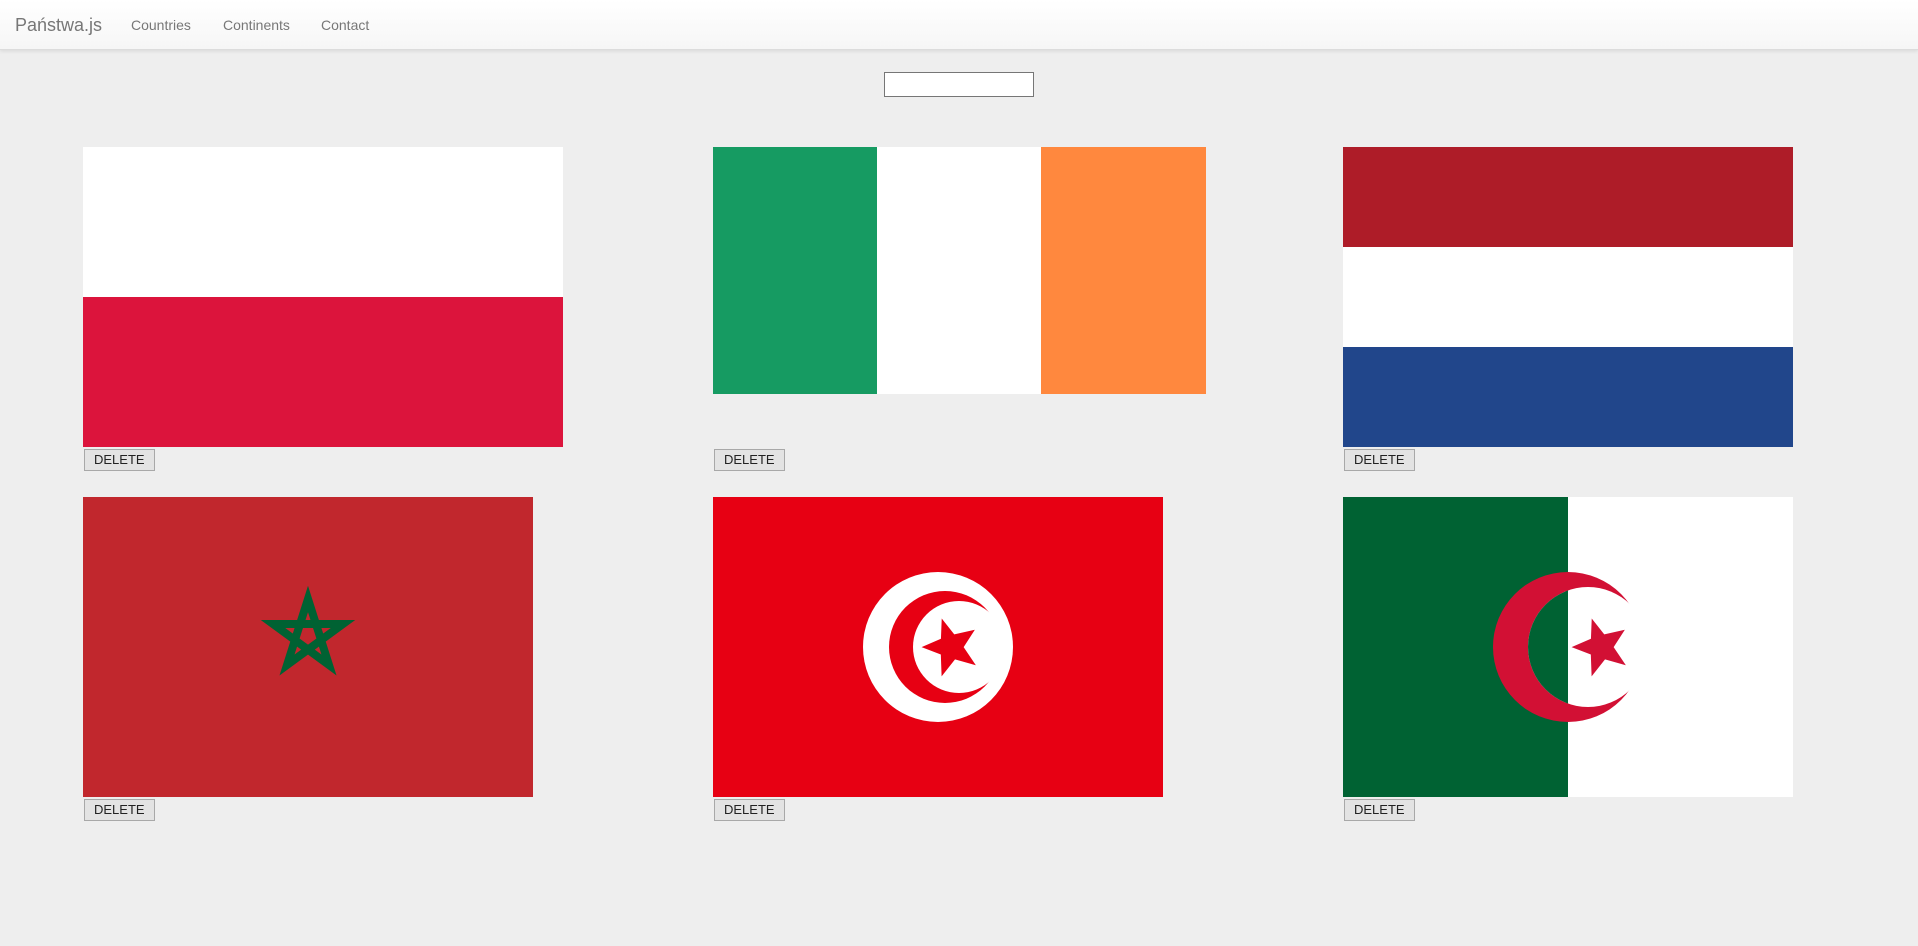  Describe the element at coordinates (1568, 297) in the screenshot. I see `netherlands-flag` at that location.